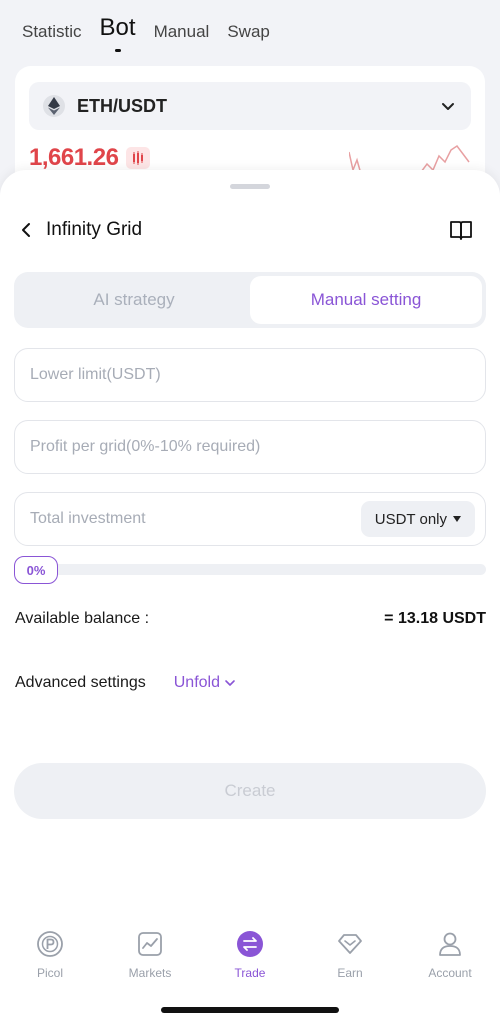  What do you see at coordinates (50, 944) in the screenshot?
I see `picol-icon` at bounding box center [50, 944].